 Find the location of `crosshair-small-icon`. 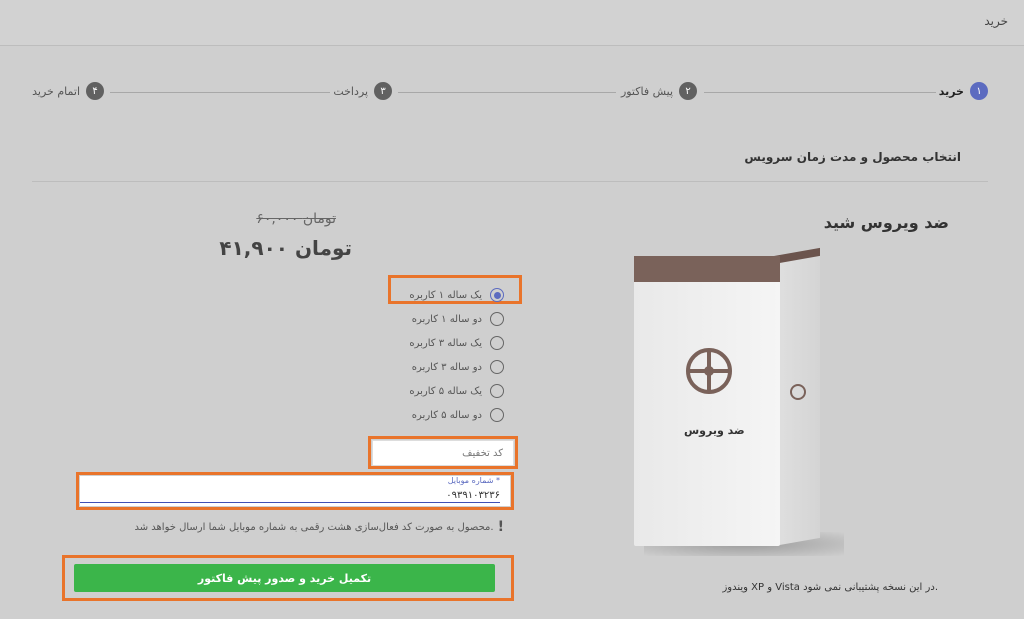

crosshair-small-icon is located at coordinates (798, 392).